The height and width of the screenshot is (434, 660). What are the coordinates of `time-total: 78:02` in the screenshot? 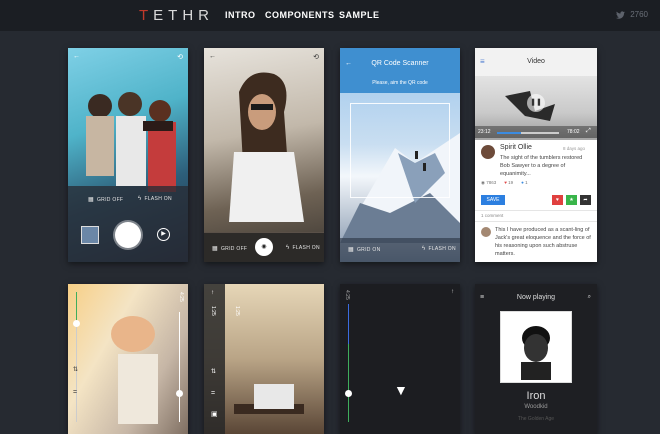 It's located at (573, 132).